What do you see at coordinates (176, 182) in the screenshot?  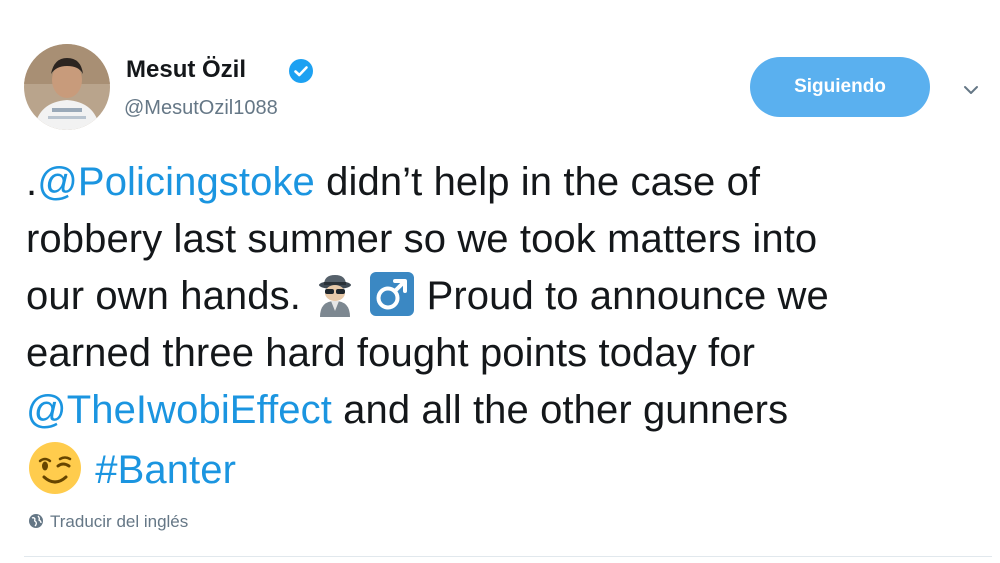 I see `mention-link: @Policingstoke` at bounding box center [176, 182].